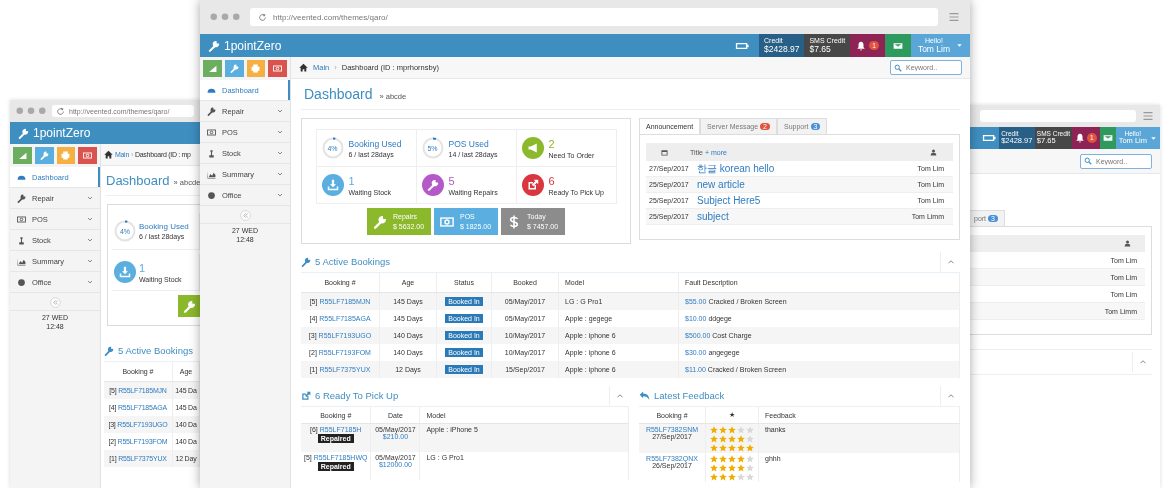 This screenshot has width=1170, height=488. What do you see at coordinates (552, 180) in the screenshot?
I see `stat-value: 6` at bounding box center [552, 180].